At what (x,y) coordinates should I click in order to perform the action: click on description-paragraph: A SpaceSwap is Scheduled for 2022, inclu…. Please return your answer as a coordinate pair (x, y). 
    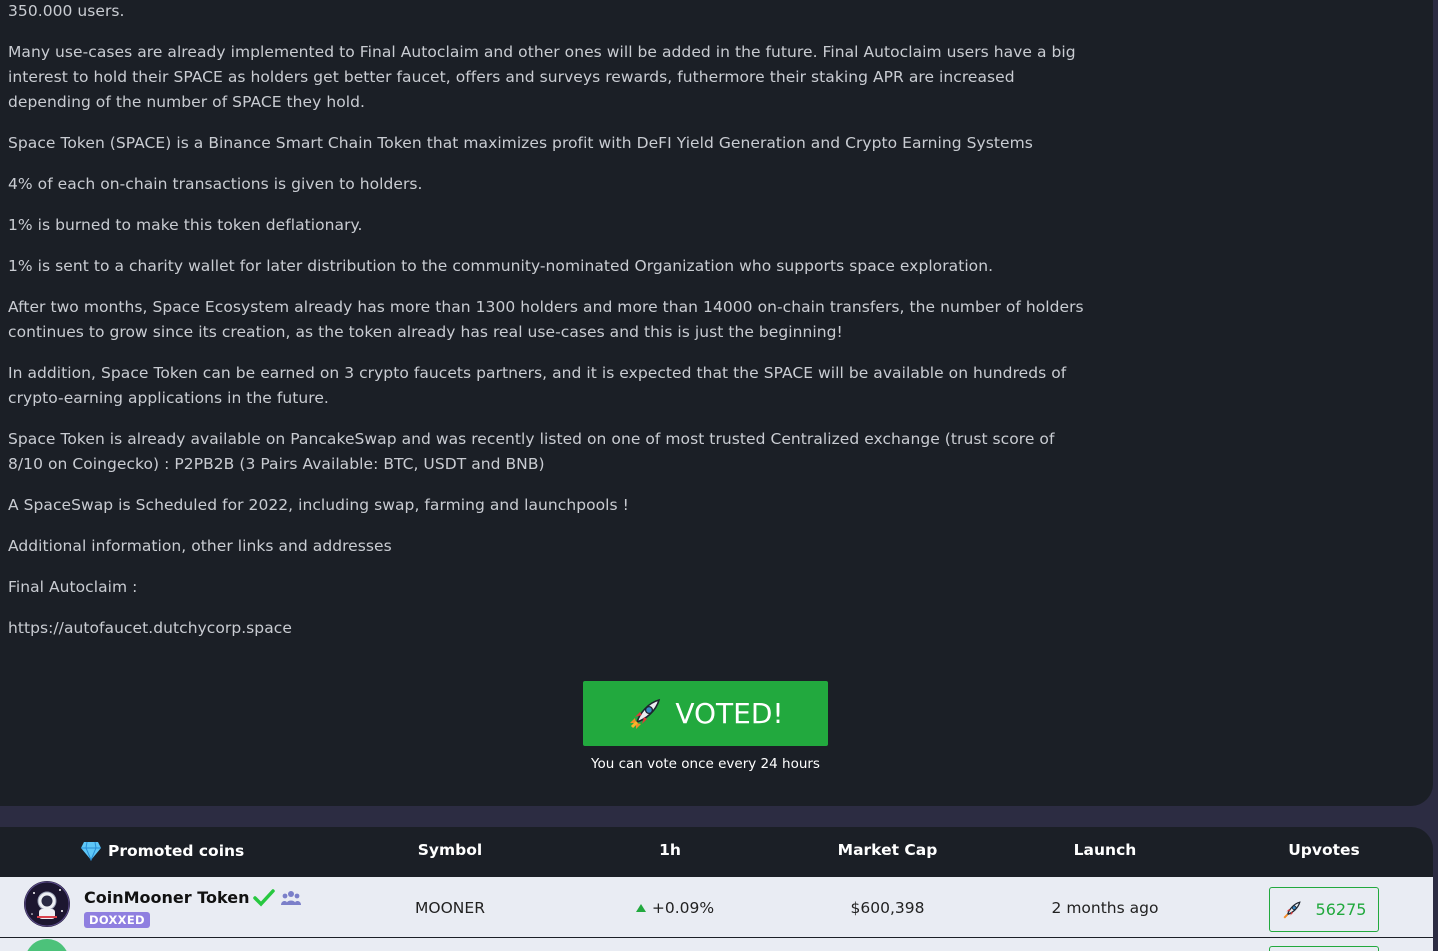
    Looking at the image, I should click on (318, 505).